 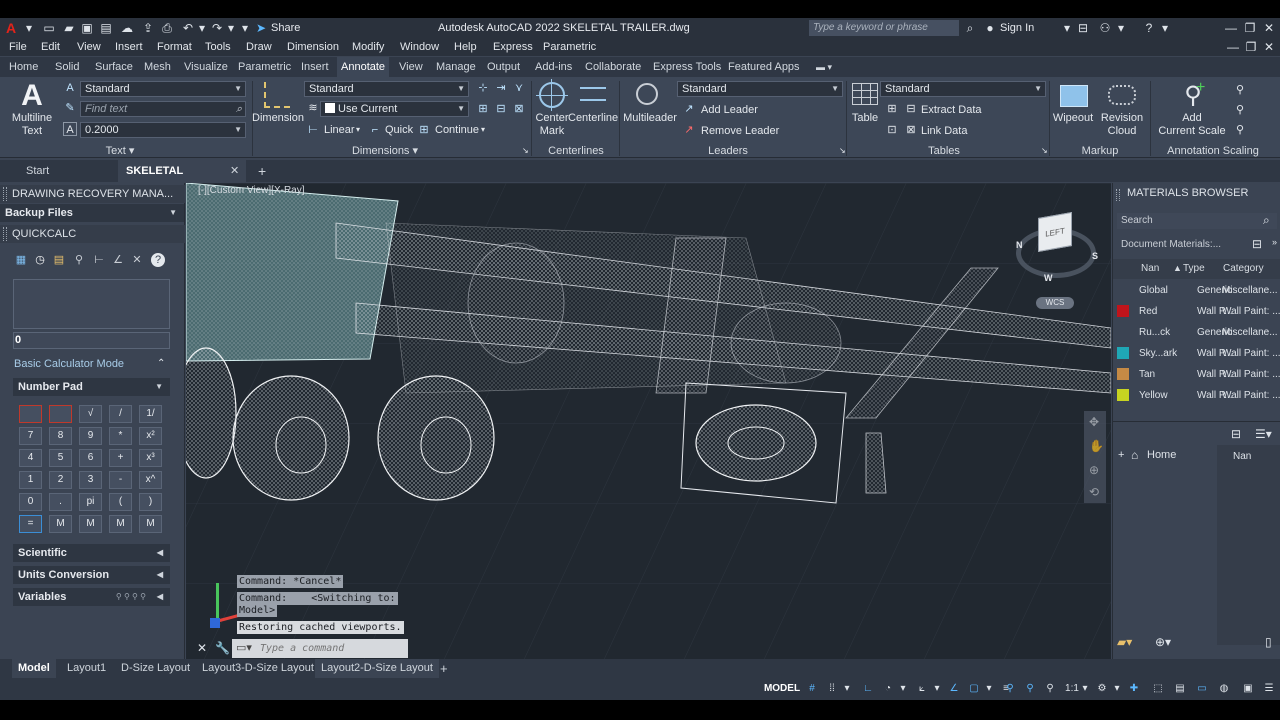 What do you see at coordinates (1224, 689) in the screenshot?
I see `isolate-objects-icon: ◍` at bounding box center [1224, 689].